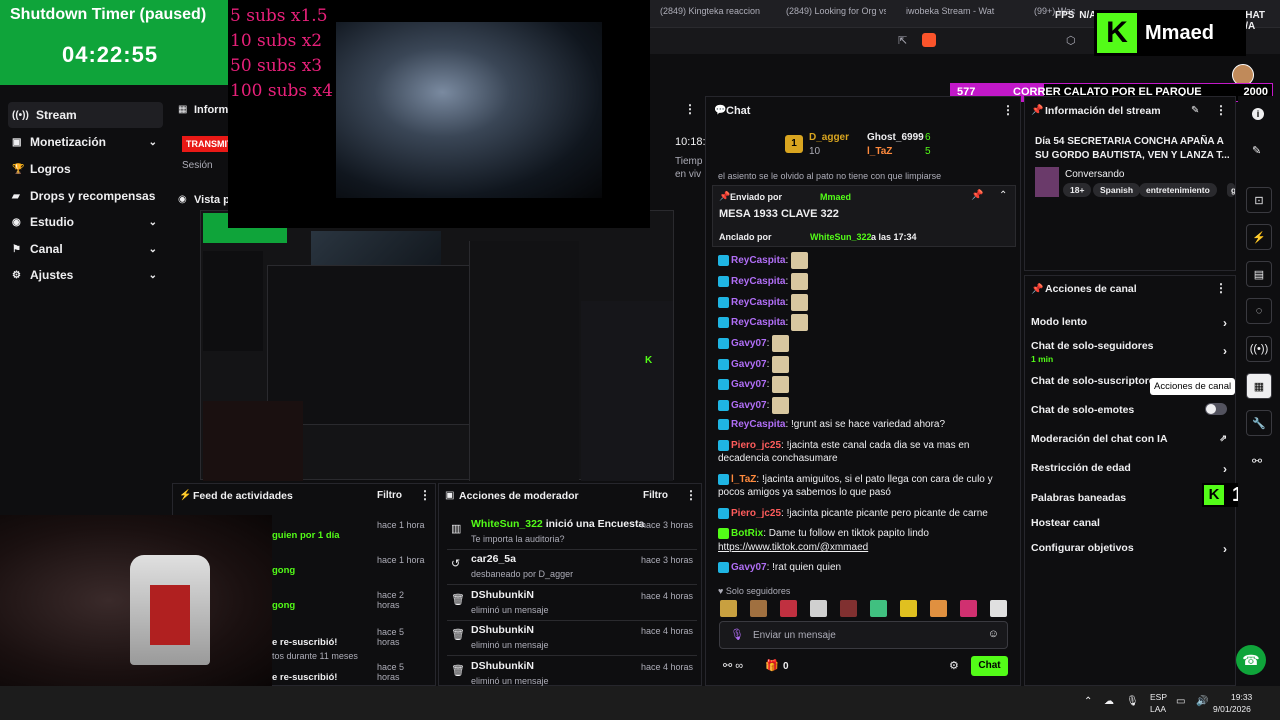 This screenshot has height=720, width=1280. Describe the element at coordinates (1221, 110) in the screenshot. I see `stream-info-menu-button: ⋮` at that location.